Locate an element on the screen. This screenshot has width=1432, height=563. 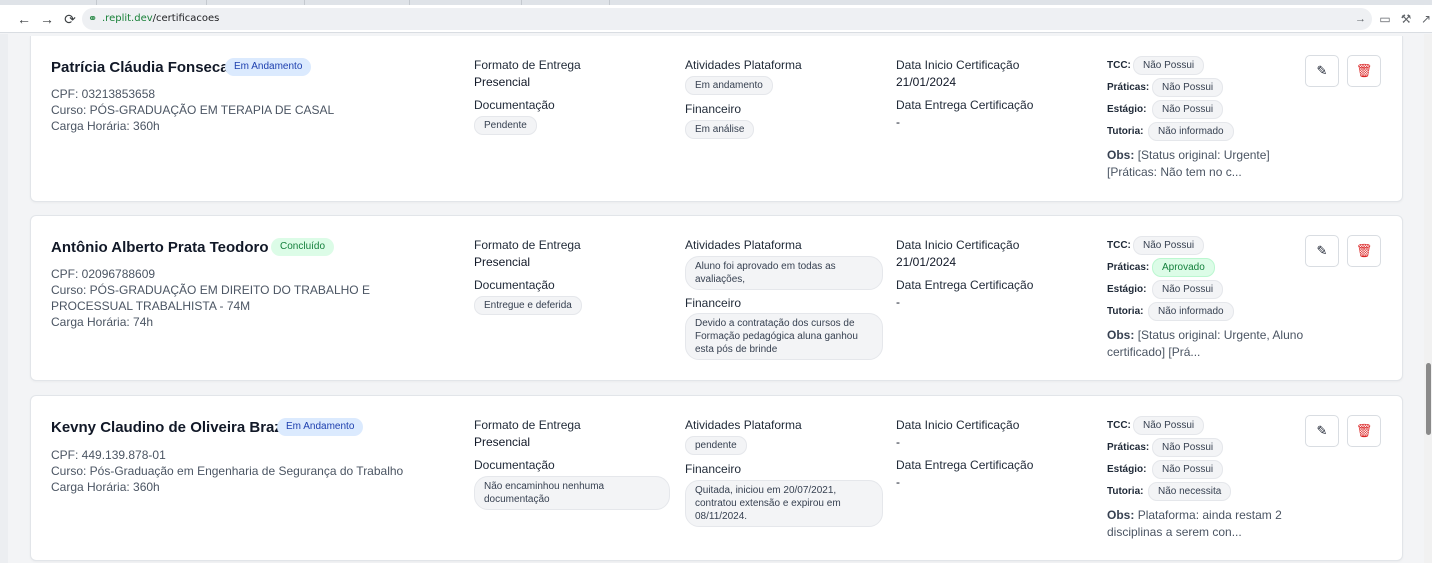
wrench-icon: ⚒ is located at coordinates (1406, 19).